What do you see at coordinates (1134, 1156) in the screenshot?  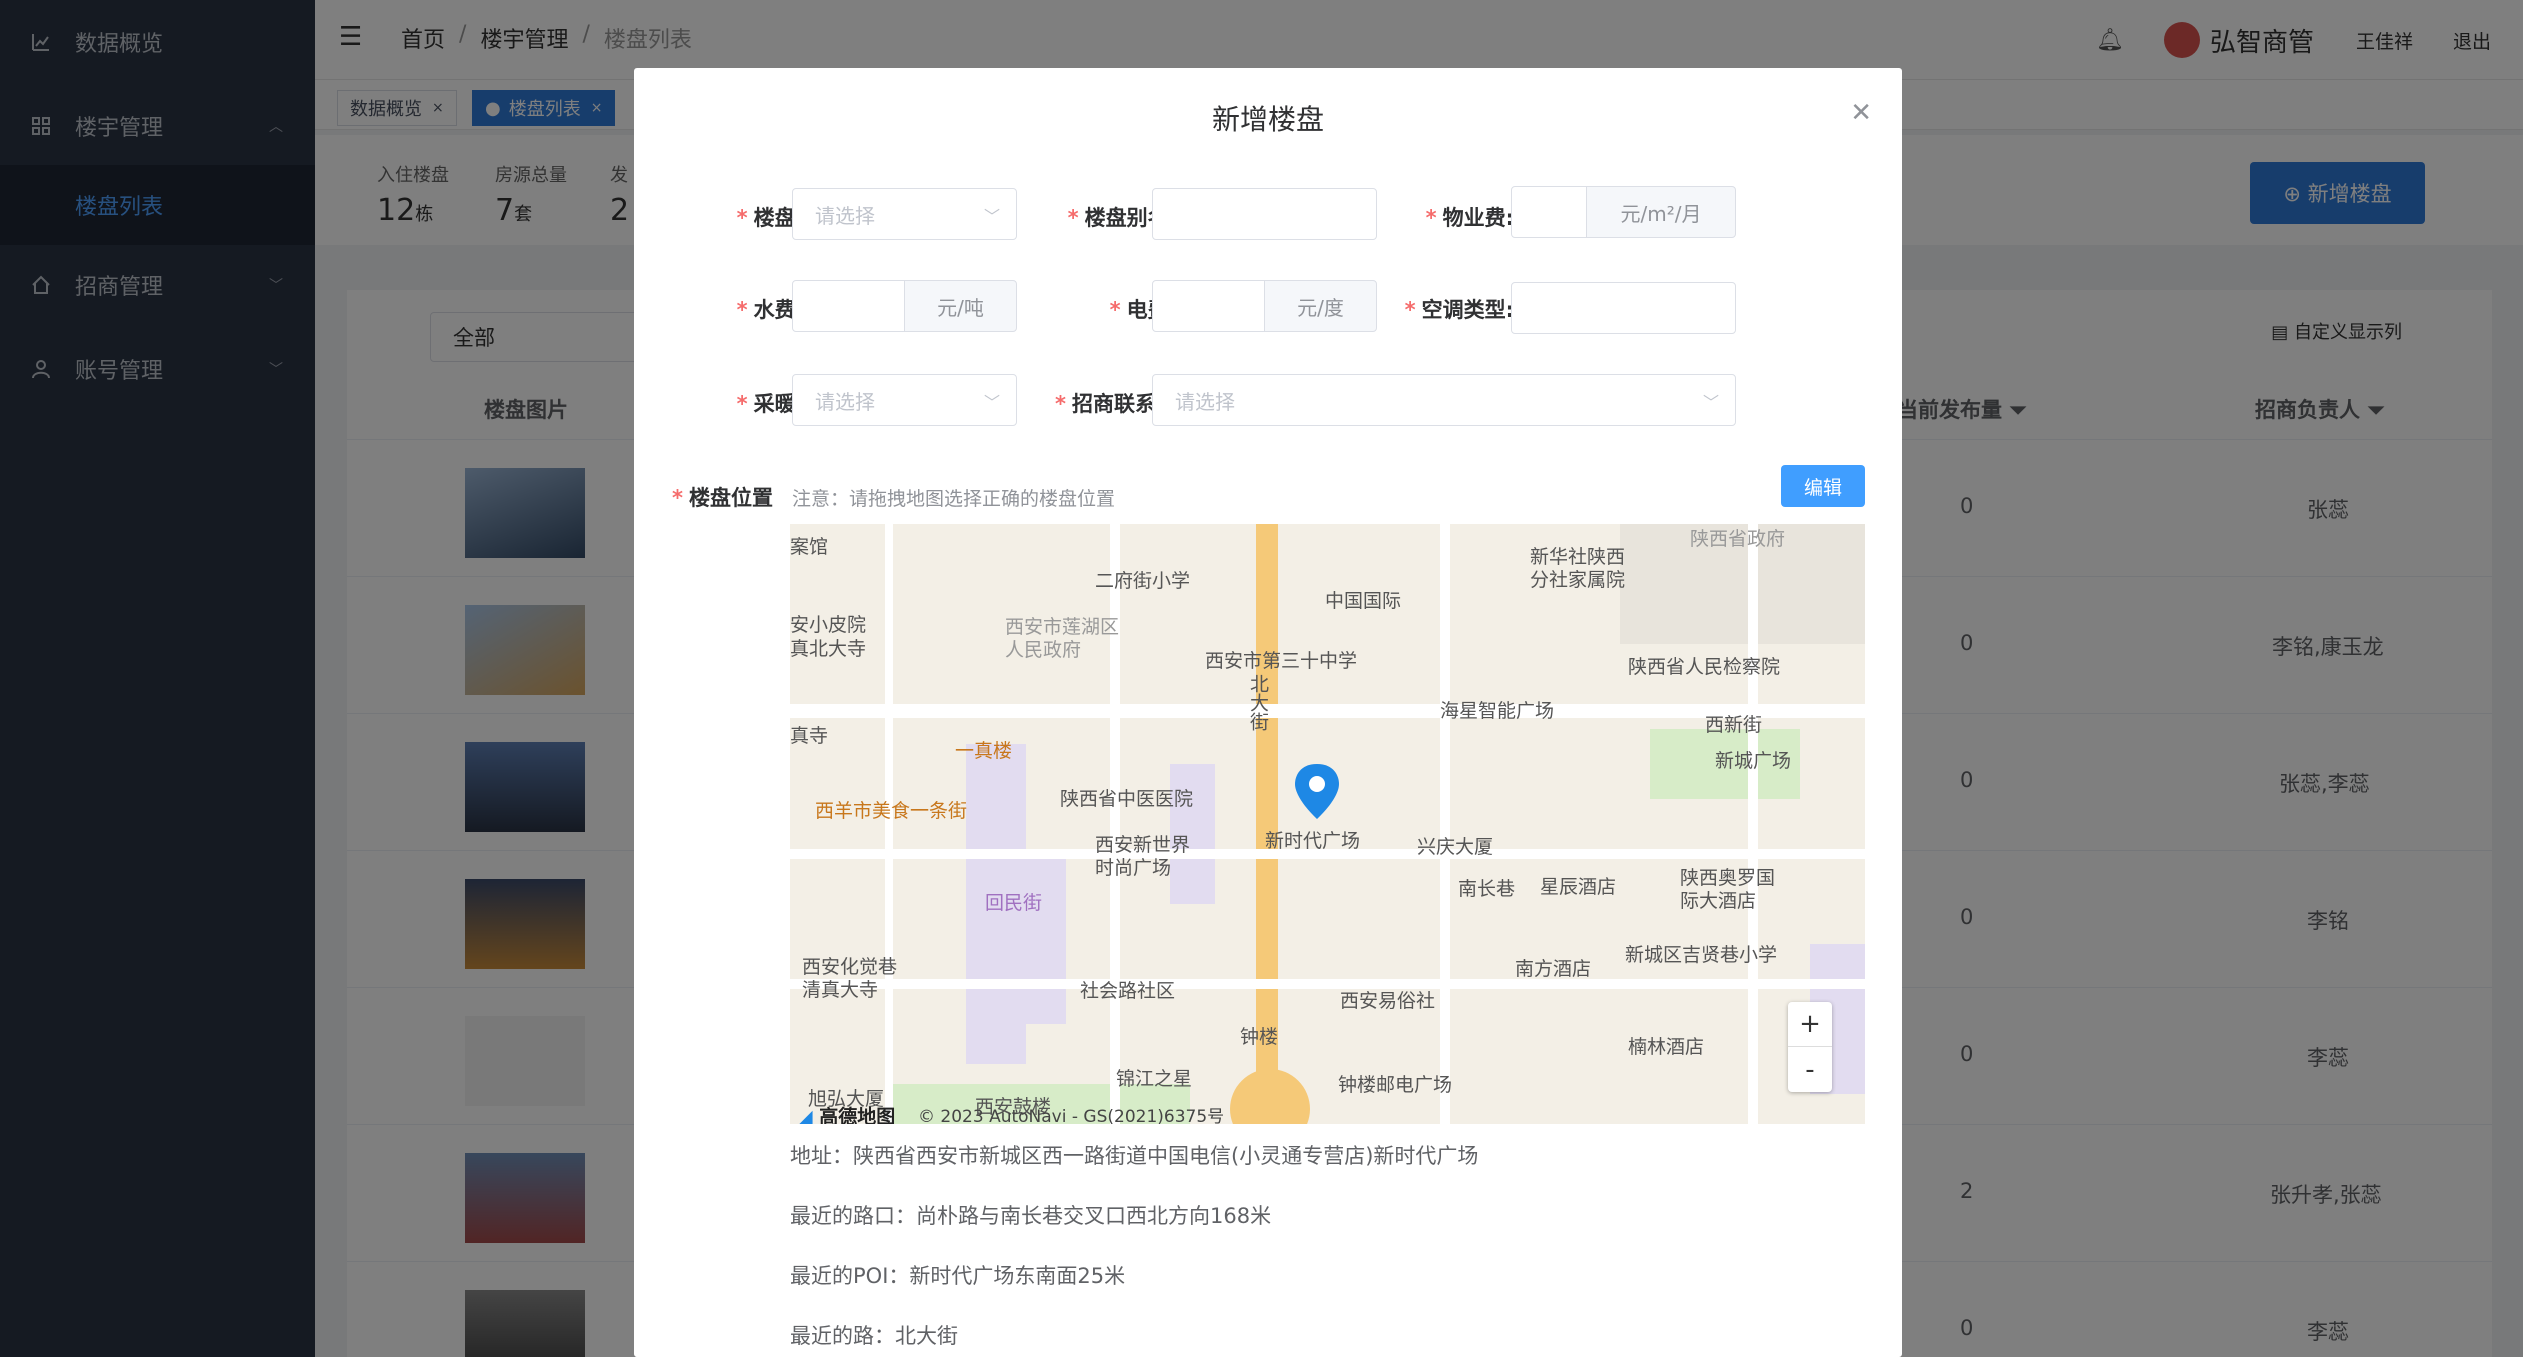 I see `address-text: 地址：陕西省西安市新城区西一路街道中国电信(小灵通专营店)新时代广场` at bounding box center [1134, 1156].